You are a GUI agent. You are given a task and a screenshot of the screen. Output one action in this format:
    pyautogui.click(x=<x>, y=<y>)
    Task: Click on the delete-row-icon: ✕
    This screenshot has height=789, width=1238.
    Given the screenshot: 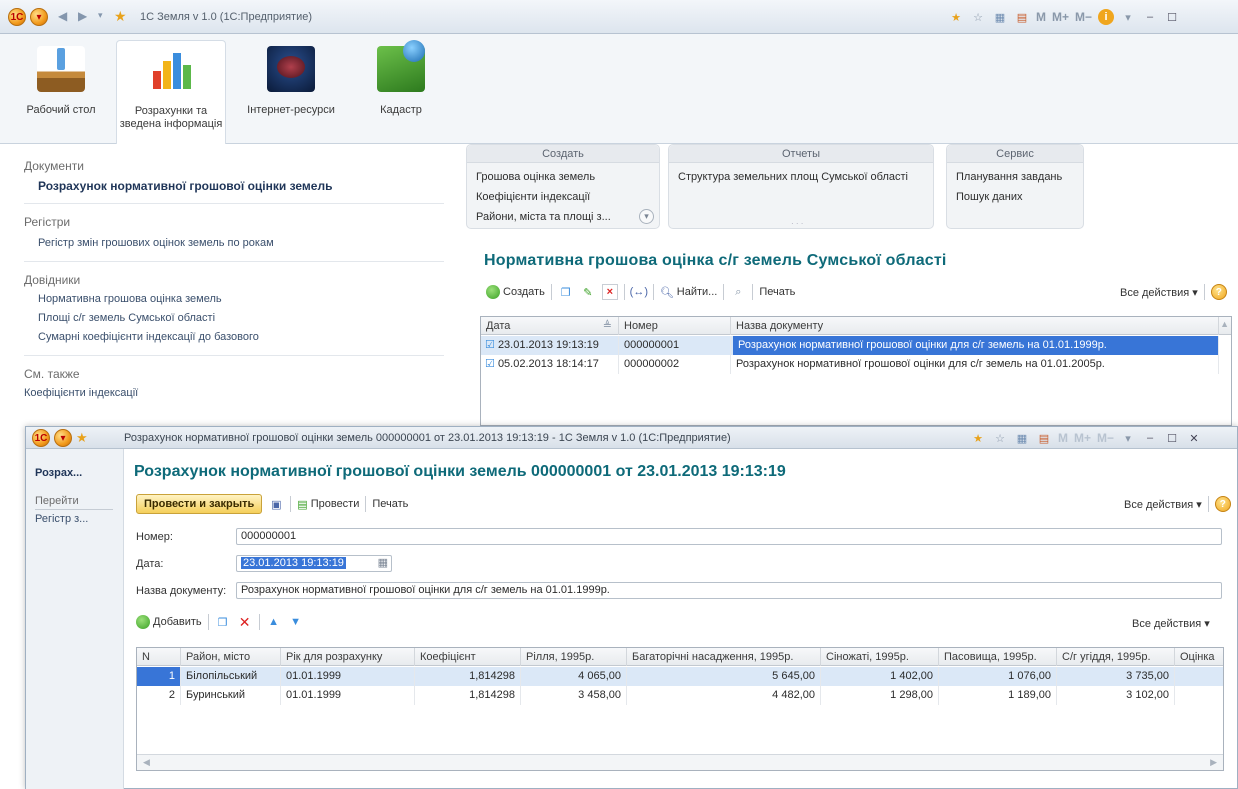 What is the action you would take?
    pyautogui.click(x=245, y=622)
    